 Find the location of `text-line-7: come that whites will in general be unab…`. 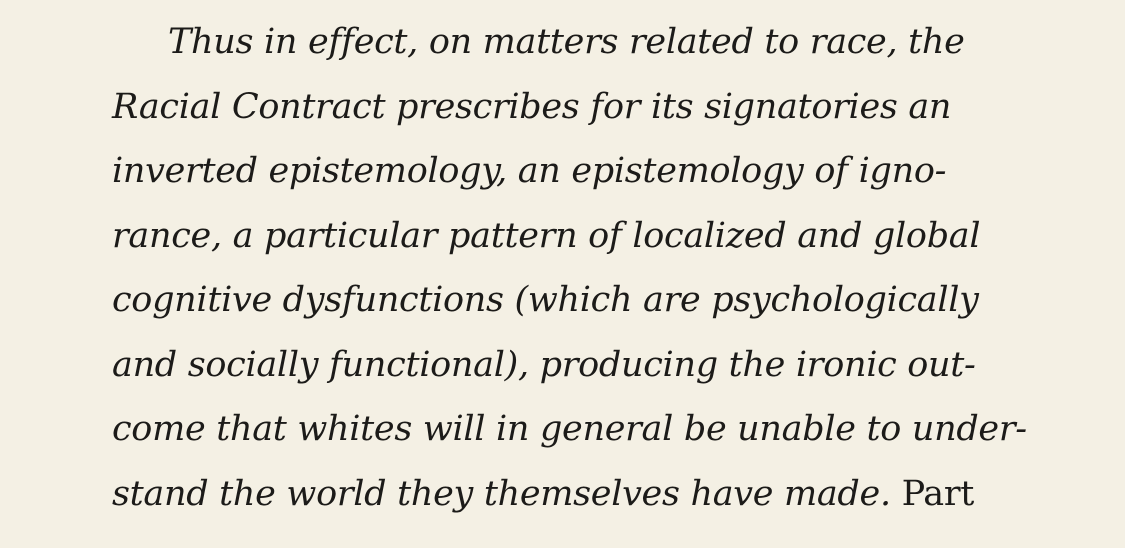

text-line-7: come that whites will in general be unab… is located at coordinates (569, 429).